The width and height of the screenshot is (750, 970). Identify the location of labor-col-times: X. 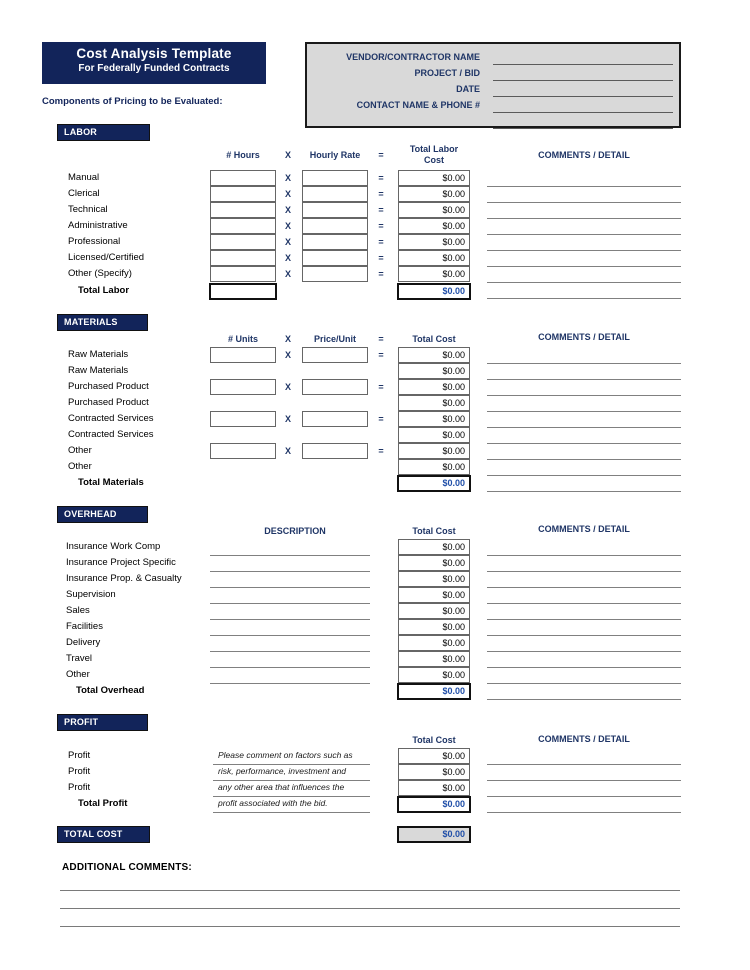
(287, 155).